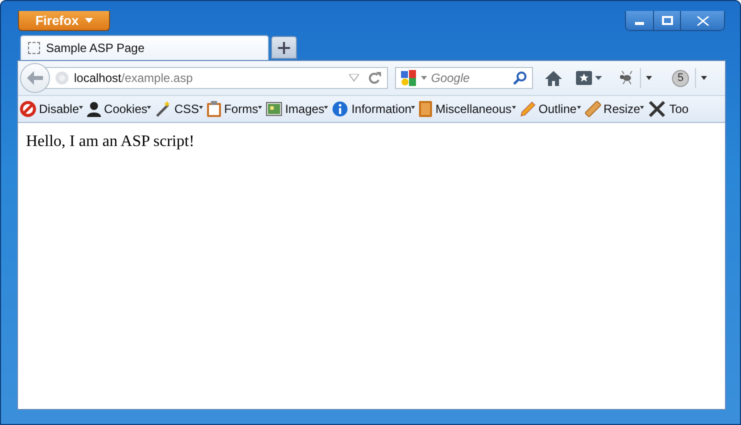  Describe the element at coordinates (340, 109) in the screenshot. I see `info-icon` at that location.